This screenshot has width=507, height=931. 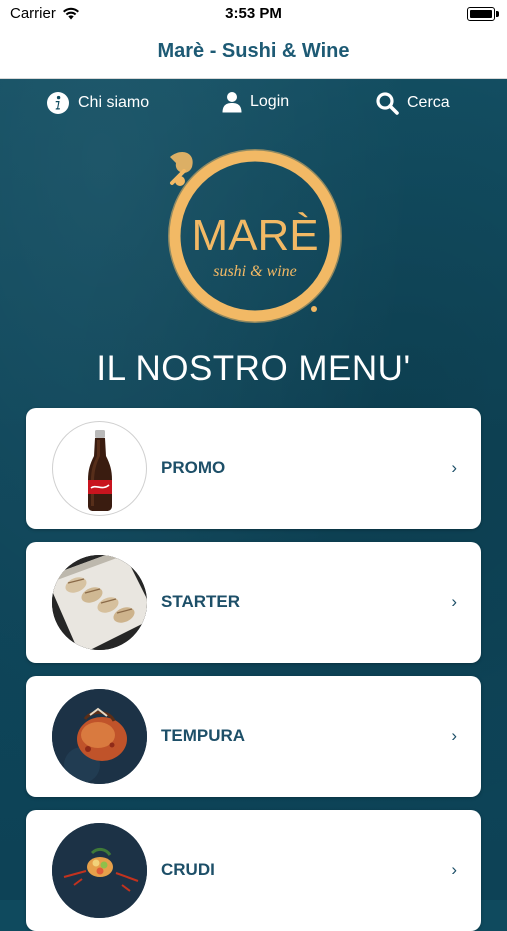 I want to click on tempura-dish-image, so click(x=99, y=736).